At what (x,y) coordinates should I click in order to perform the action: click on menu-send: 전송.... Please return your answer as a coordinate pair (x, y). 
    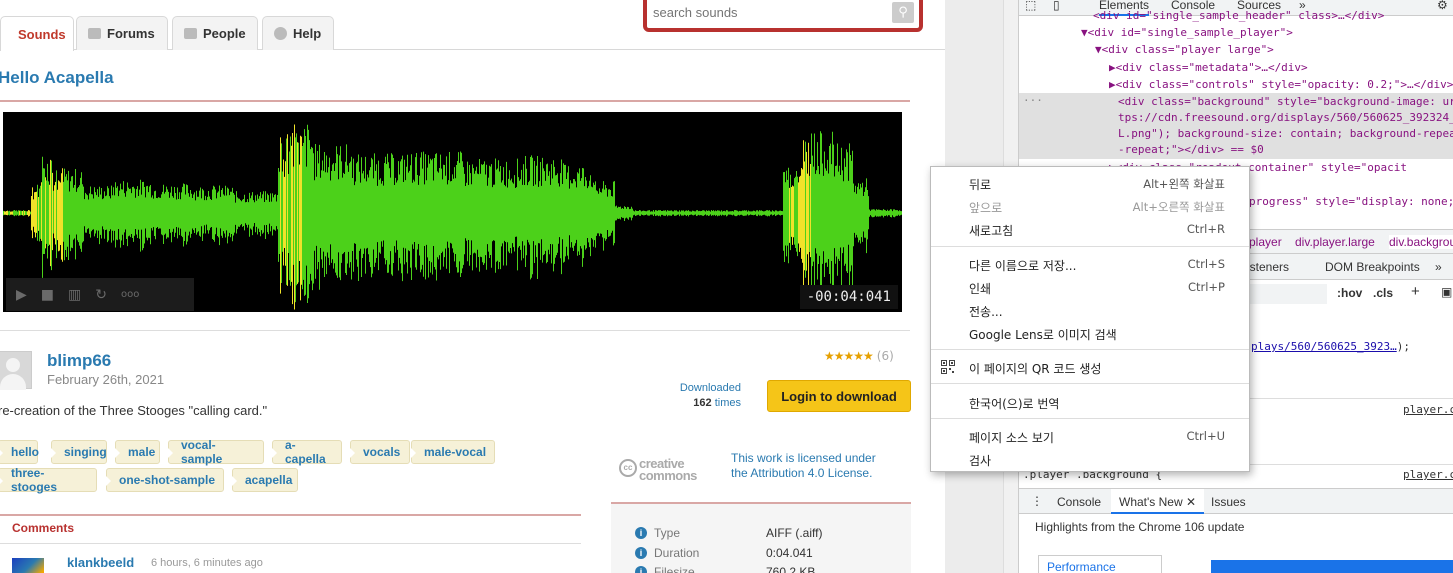
    Looking at the image, I should click on (1090, 310).